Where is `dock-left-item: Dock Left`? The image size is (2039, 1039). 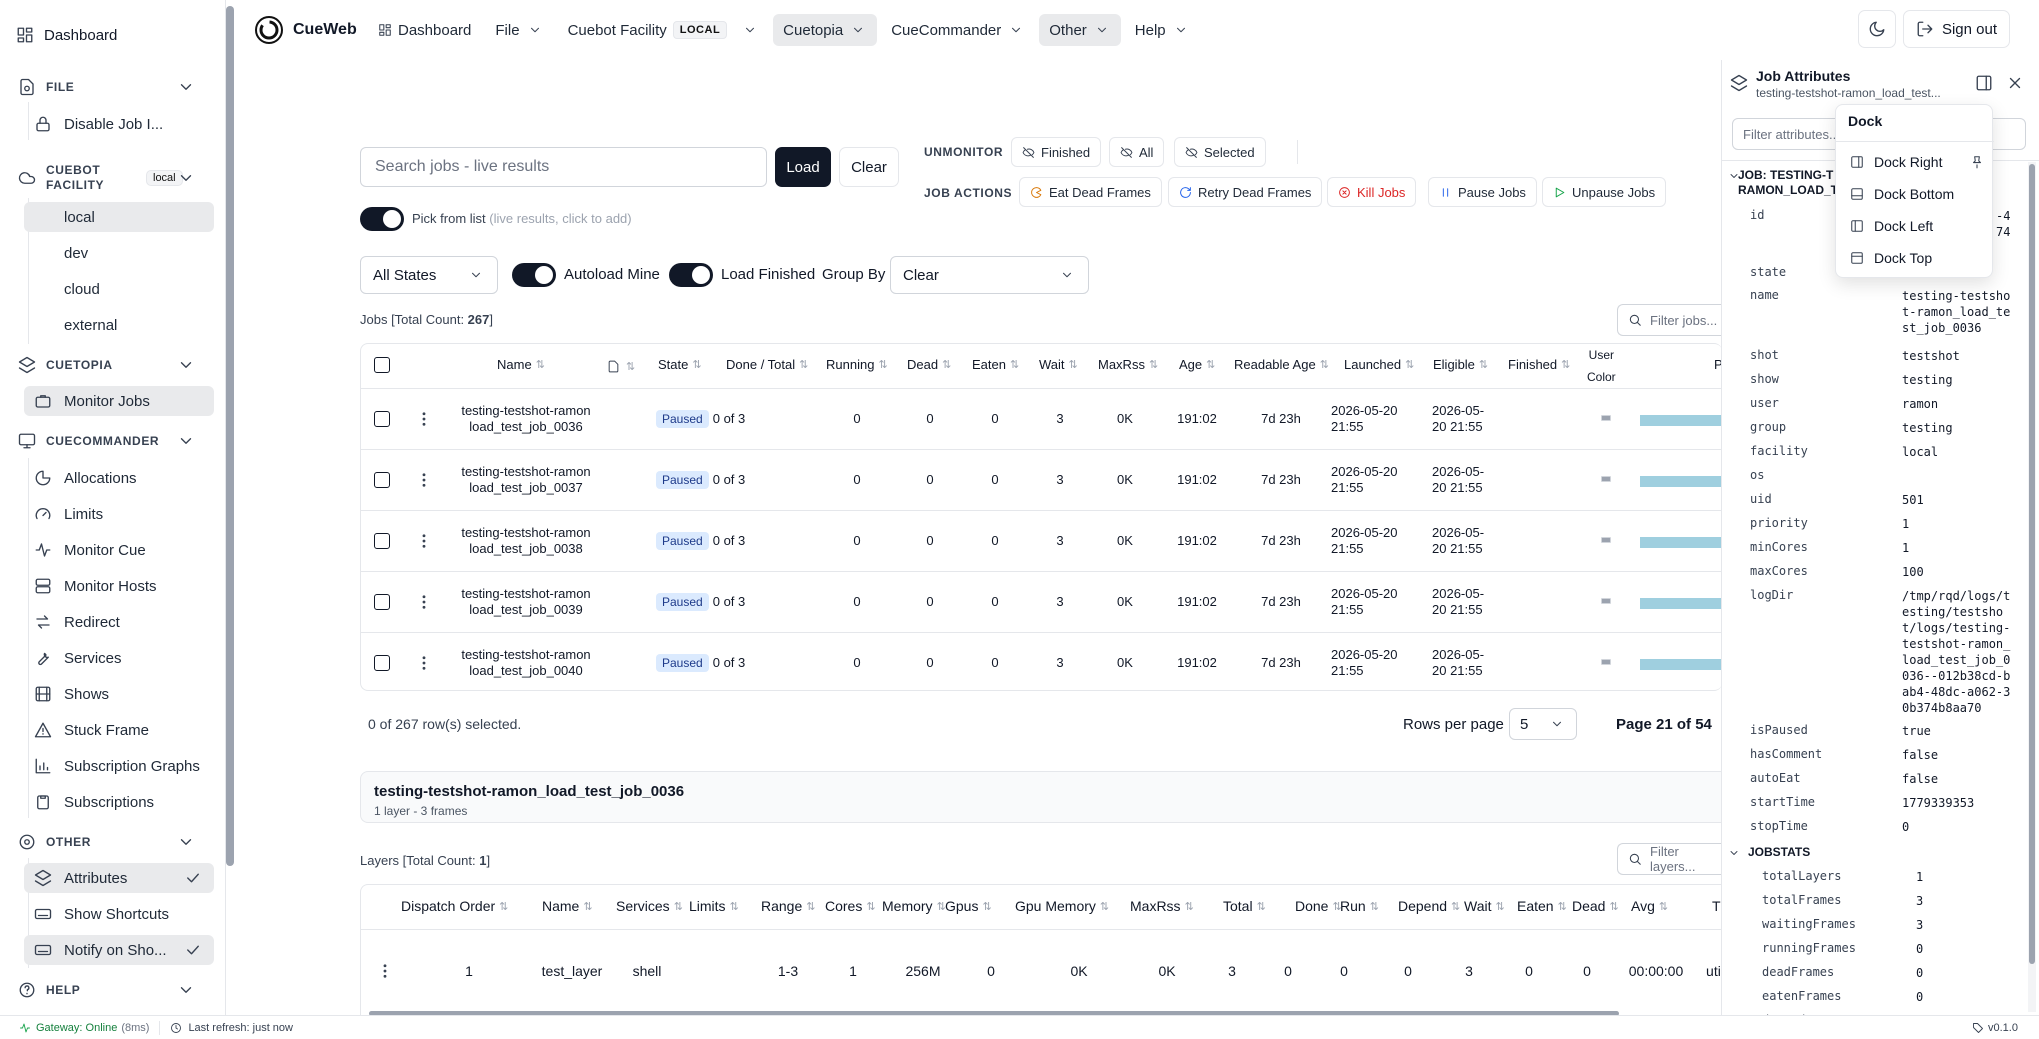 dock-left-item: Dock Left is located at coordinates (1915, 226).